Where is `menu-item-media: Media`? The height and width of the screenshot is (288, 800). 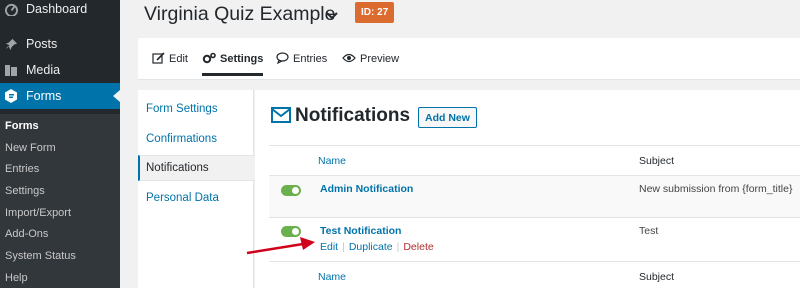
menu-item-media: Media is located at coordinates (60, 70).